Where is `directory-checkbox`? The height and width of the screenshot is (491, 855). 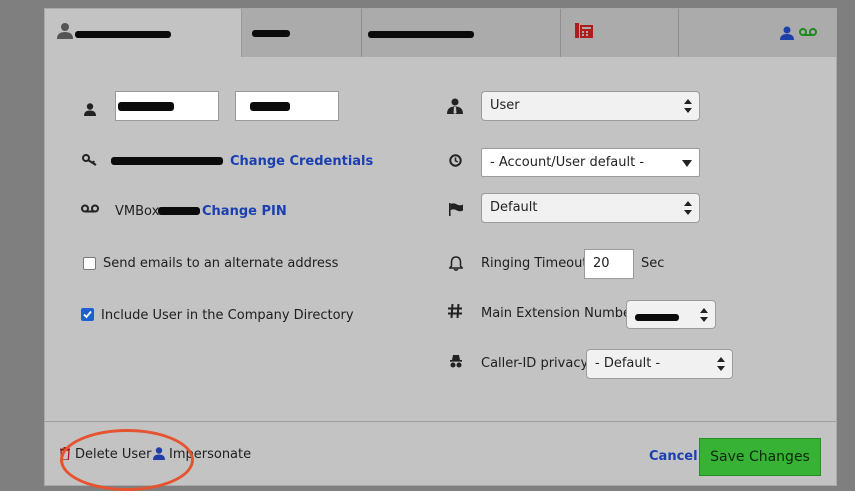 directory-checkbox is located at coordinates (87, 314).